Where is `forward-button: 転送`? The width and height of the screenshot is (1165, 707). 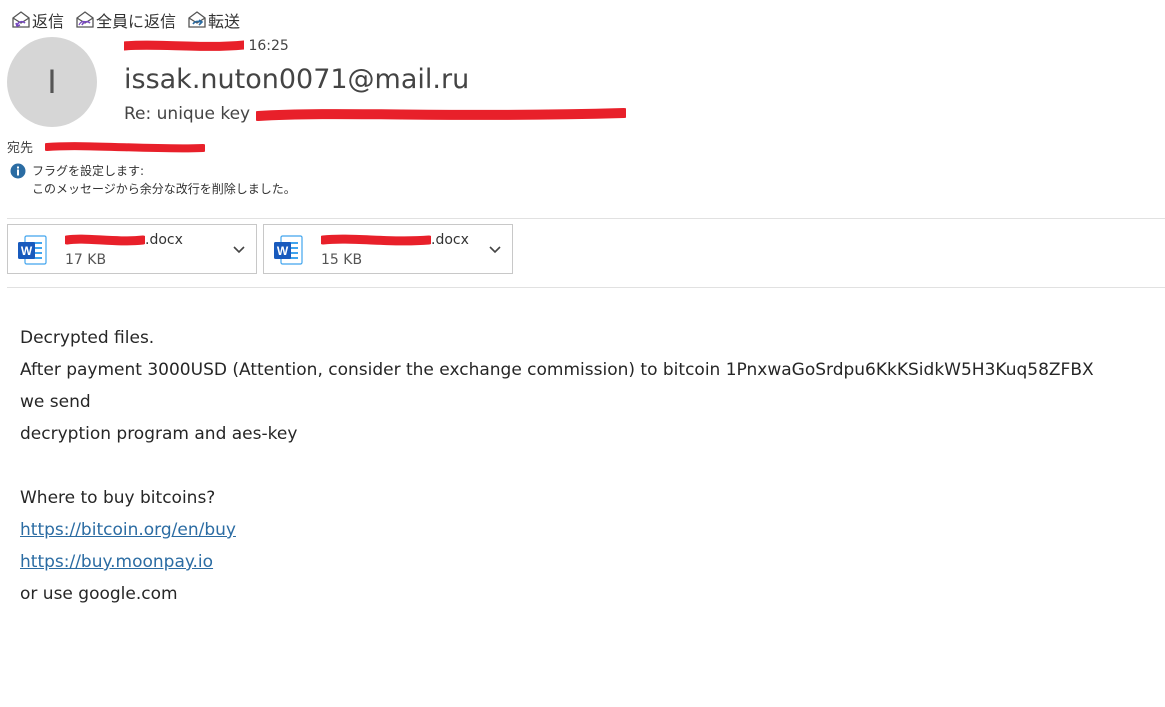 forward-button: 転送 is located at coordinates (213, 20).